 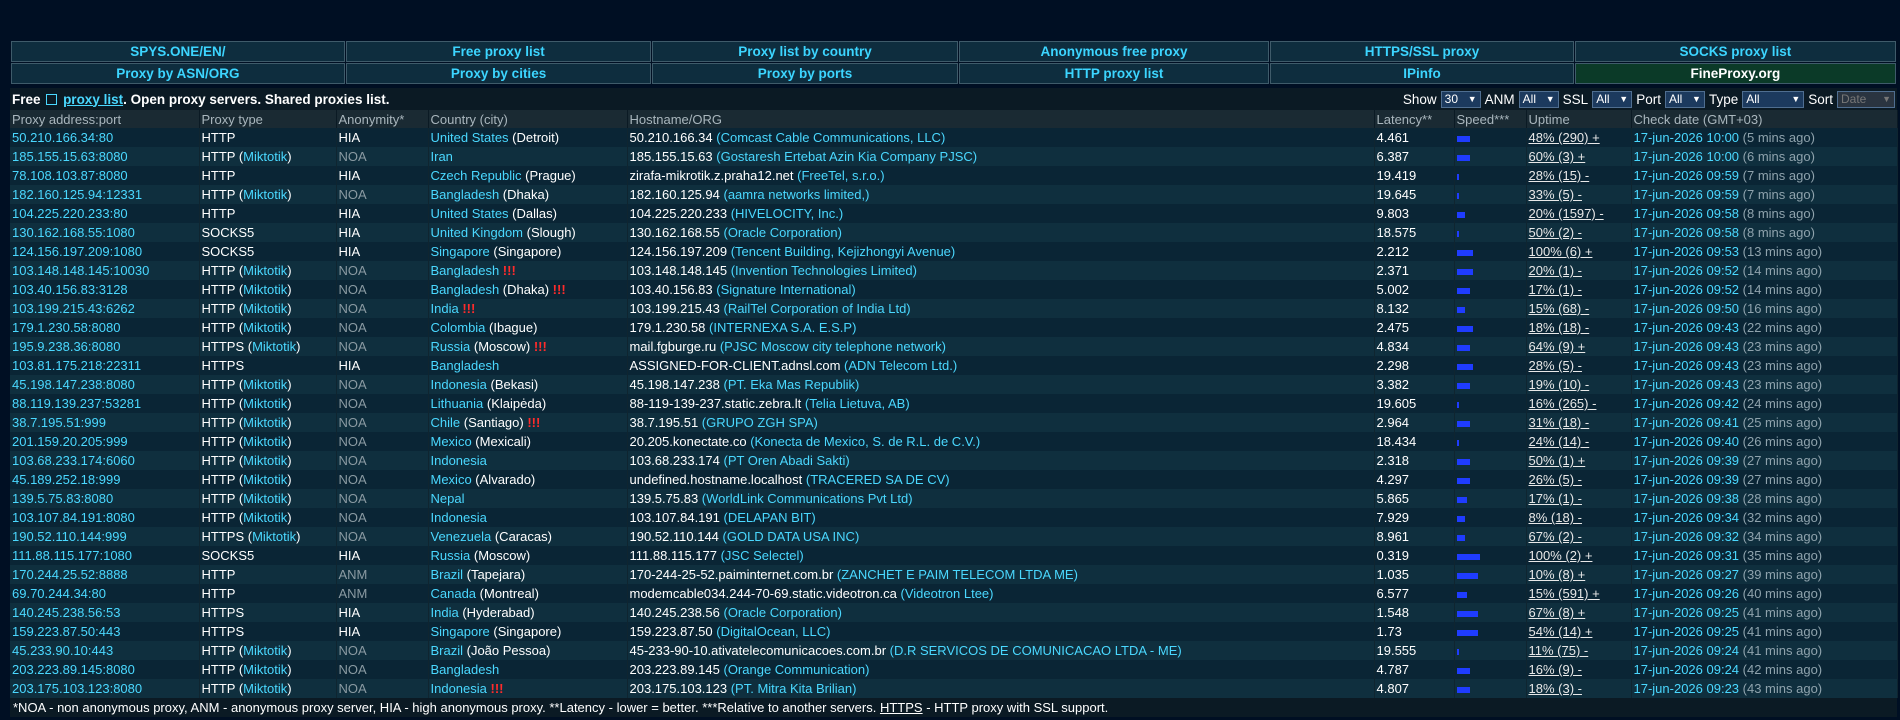 What do you see at coordinates (1866, 99) in the screenshot?
I see `sort-select: Date ▼` at bounding box center [1866, 99].